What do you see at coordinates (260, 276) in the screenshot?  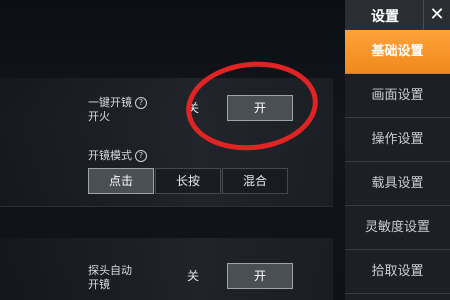 I see `peek-auto-scope-on-button: 开` at bounding box center [260, 276].